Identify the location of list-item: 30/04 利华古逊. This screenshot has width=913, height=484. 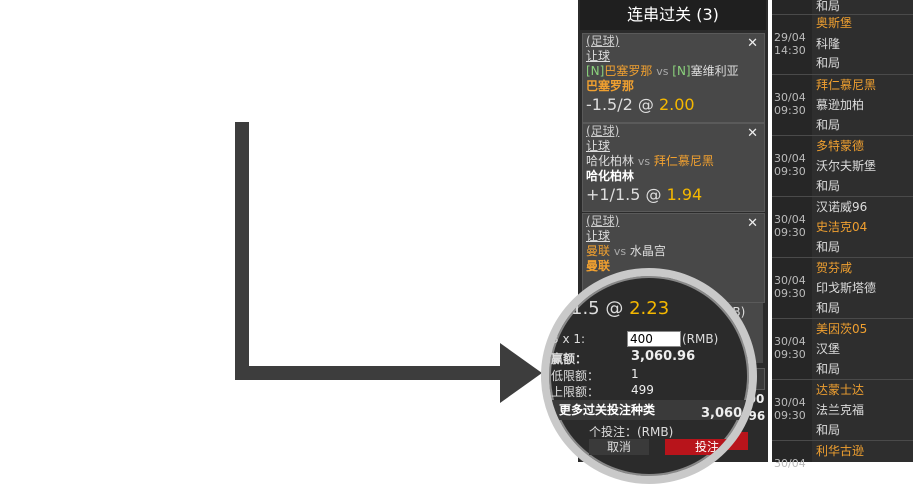
(819, 457).